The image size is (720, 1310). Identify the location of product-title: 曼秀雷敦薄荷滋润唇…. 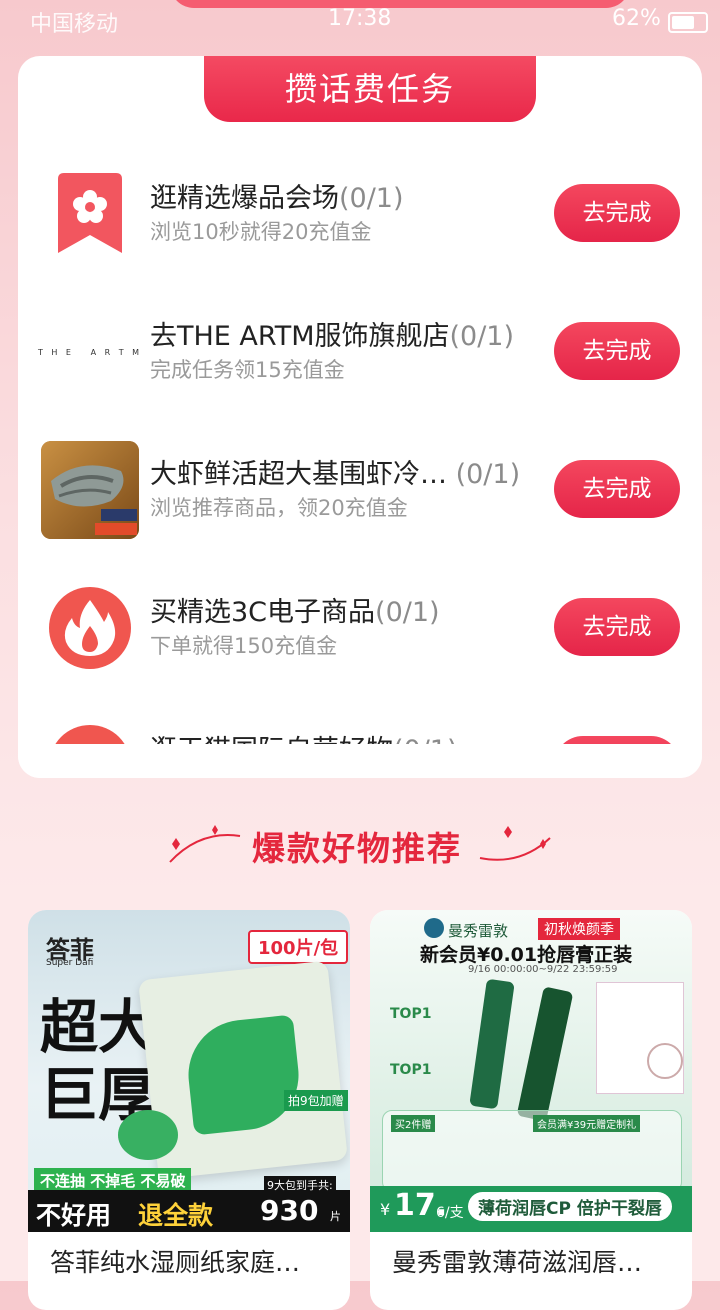
(517, 1261).